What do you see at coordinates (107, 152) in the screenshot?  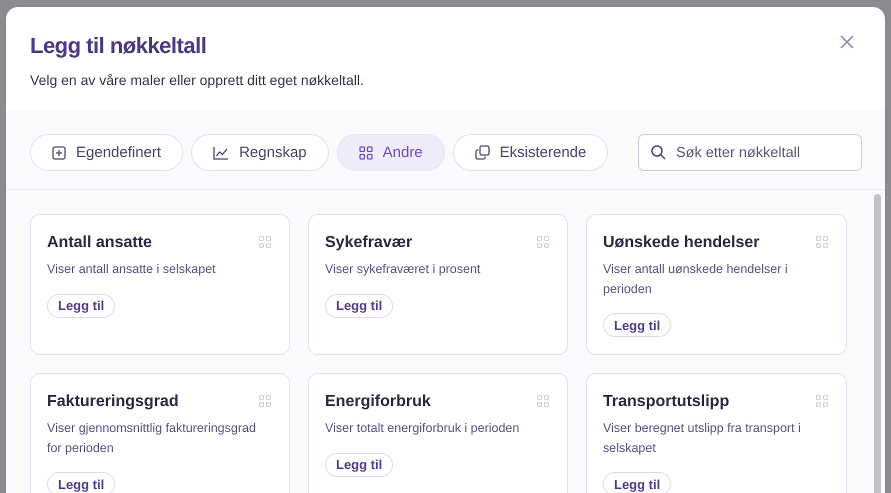 I see `filter-tab: Egendefinert` at bounding box center [107, 152].